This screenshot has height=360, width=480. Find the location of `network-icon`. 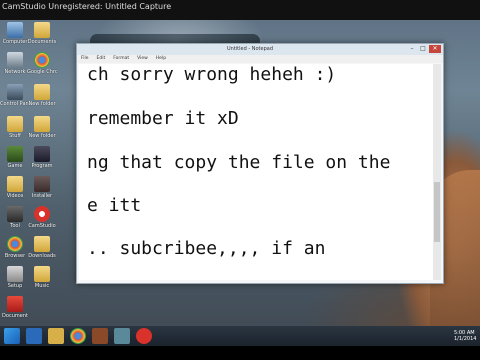

network-icon is located at coordinates (15, 60).